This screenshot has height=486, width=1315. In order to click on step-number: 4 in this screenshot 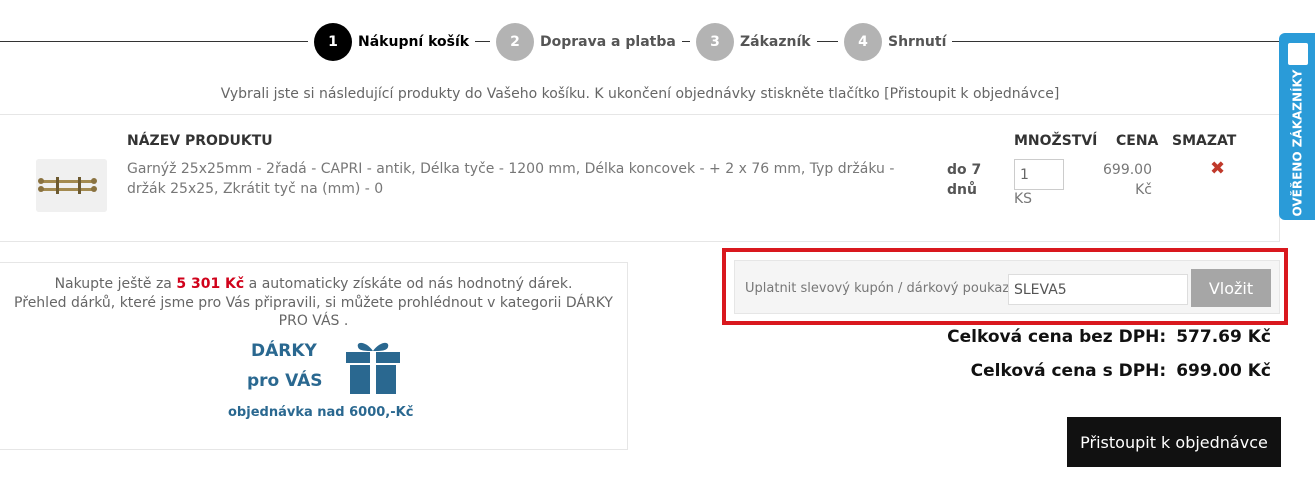, I will do `click(863, 42)`.